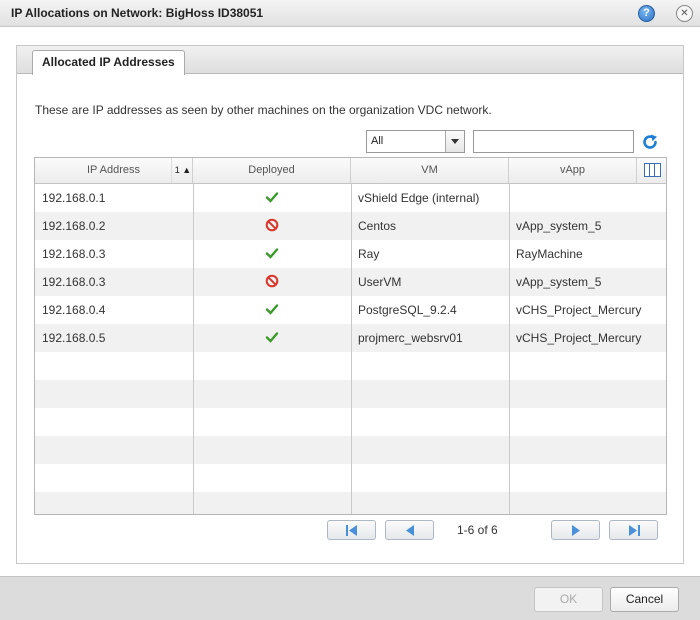 This screenshot has width=700, height=620. Describe the element at coordinates (108, 62) in the screenshot. I see `tab-allocated-ip-addresses: Allocated IP Addresses` at that location.